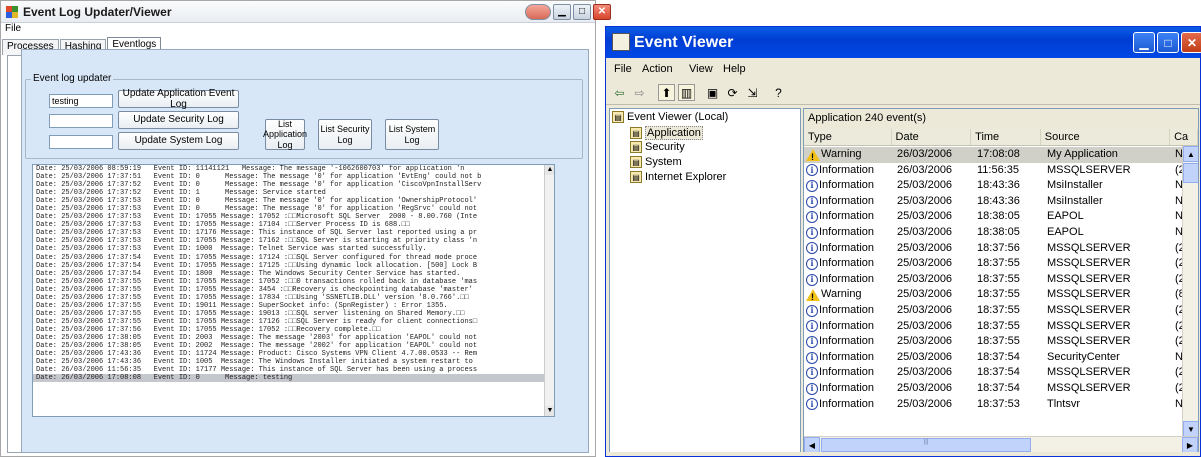  Describe the element at coordinates (639, 92) in the screenshot. I see `forward-icon: ⇨` at that location.